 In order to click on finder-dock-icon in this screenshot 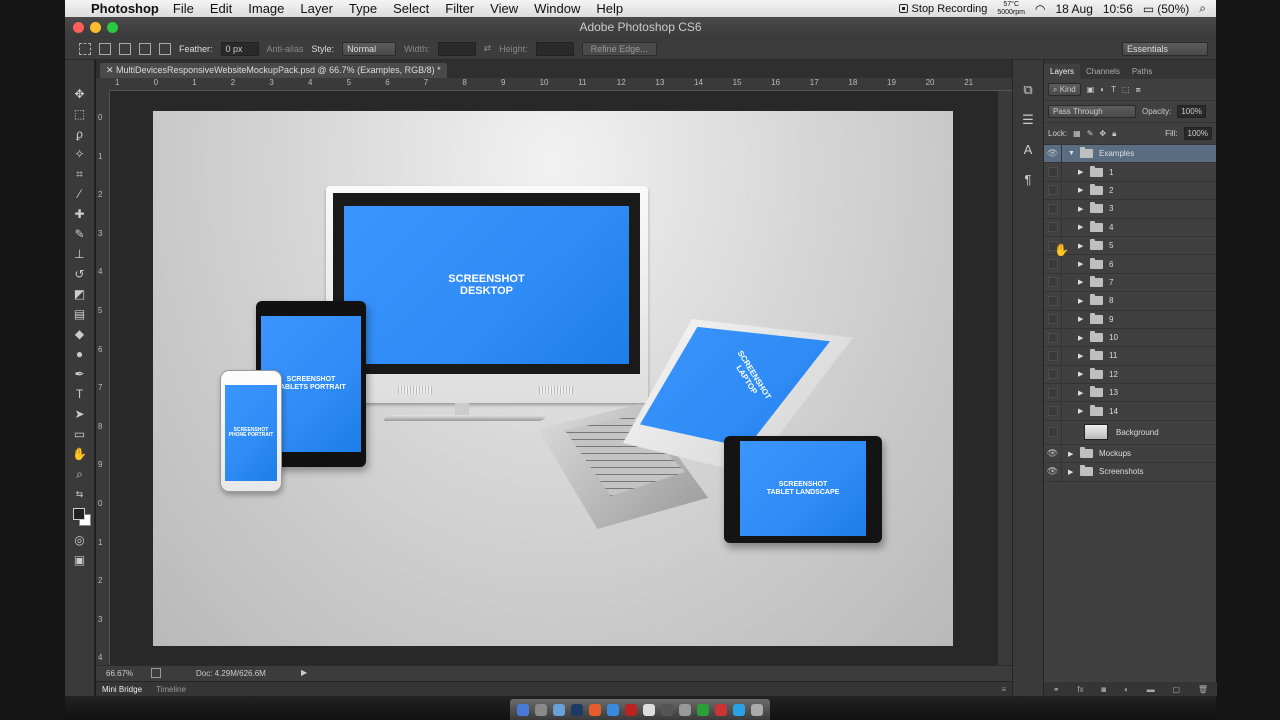, I will do `click(523, 709)`.